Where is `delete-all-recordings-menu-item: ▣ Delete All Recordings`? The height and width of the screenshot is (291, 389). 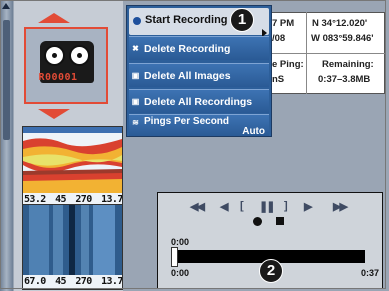
delete-all-recordings-menu-item: ▣ Delete All Recordings is located at coordinates (199, 101).